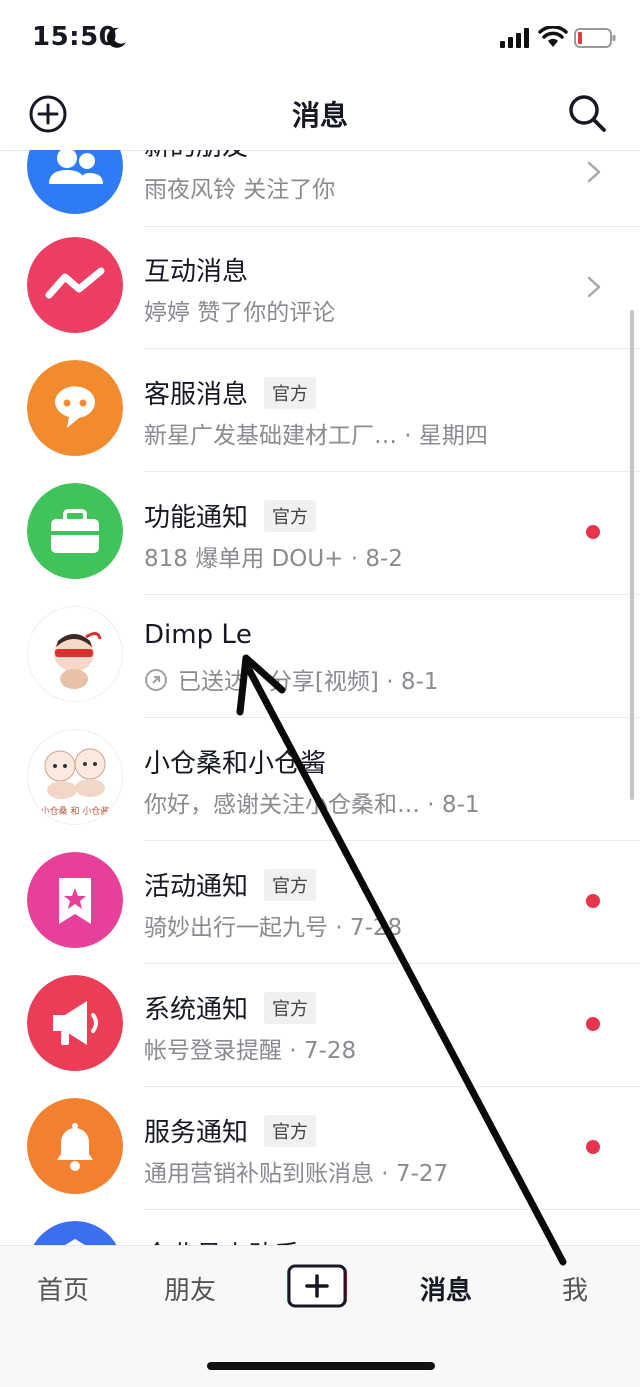  I want to click on bell-icon, so click(75, 1146).